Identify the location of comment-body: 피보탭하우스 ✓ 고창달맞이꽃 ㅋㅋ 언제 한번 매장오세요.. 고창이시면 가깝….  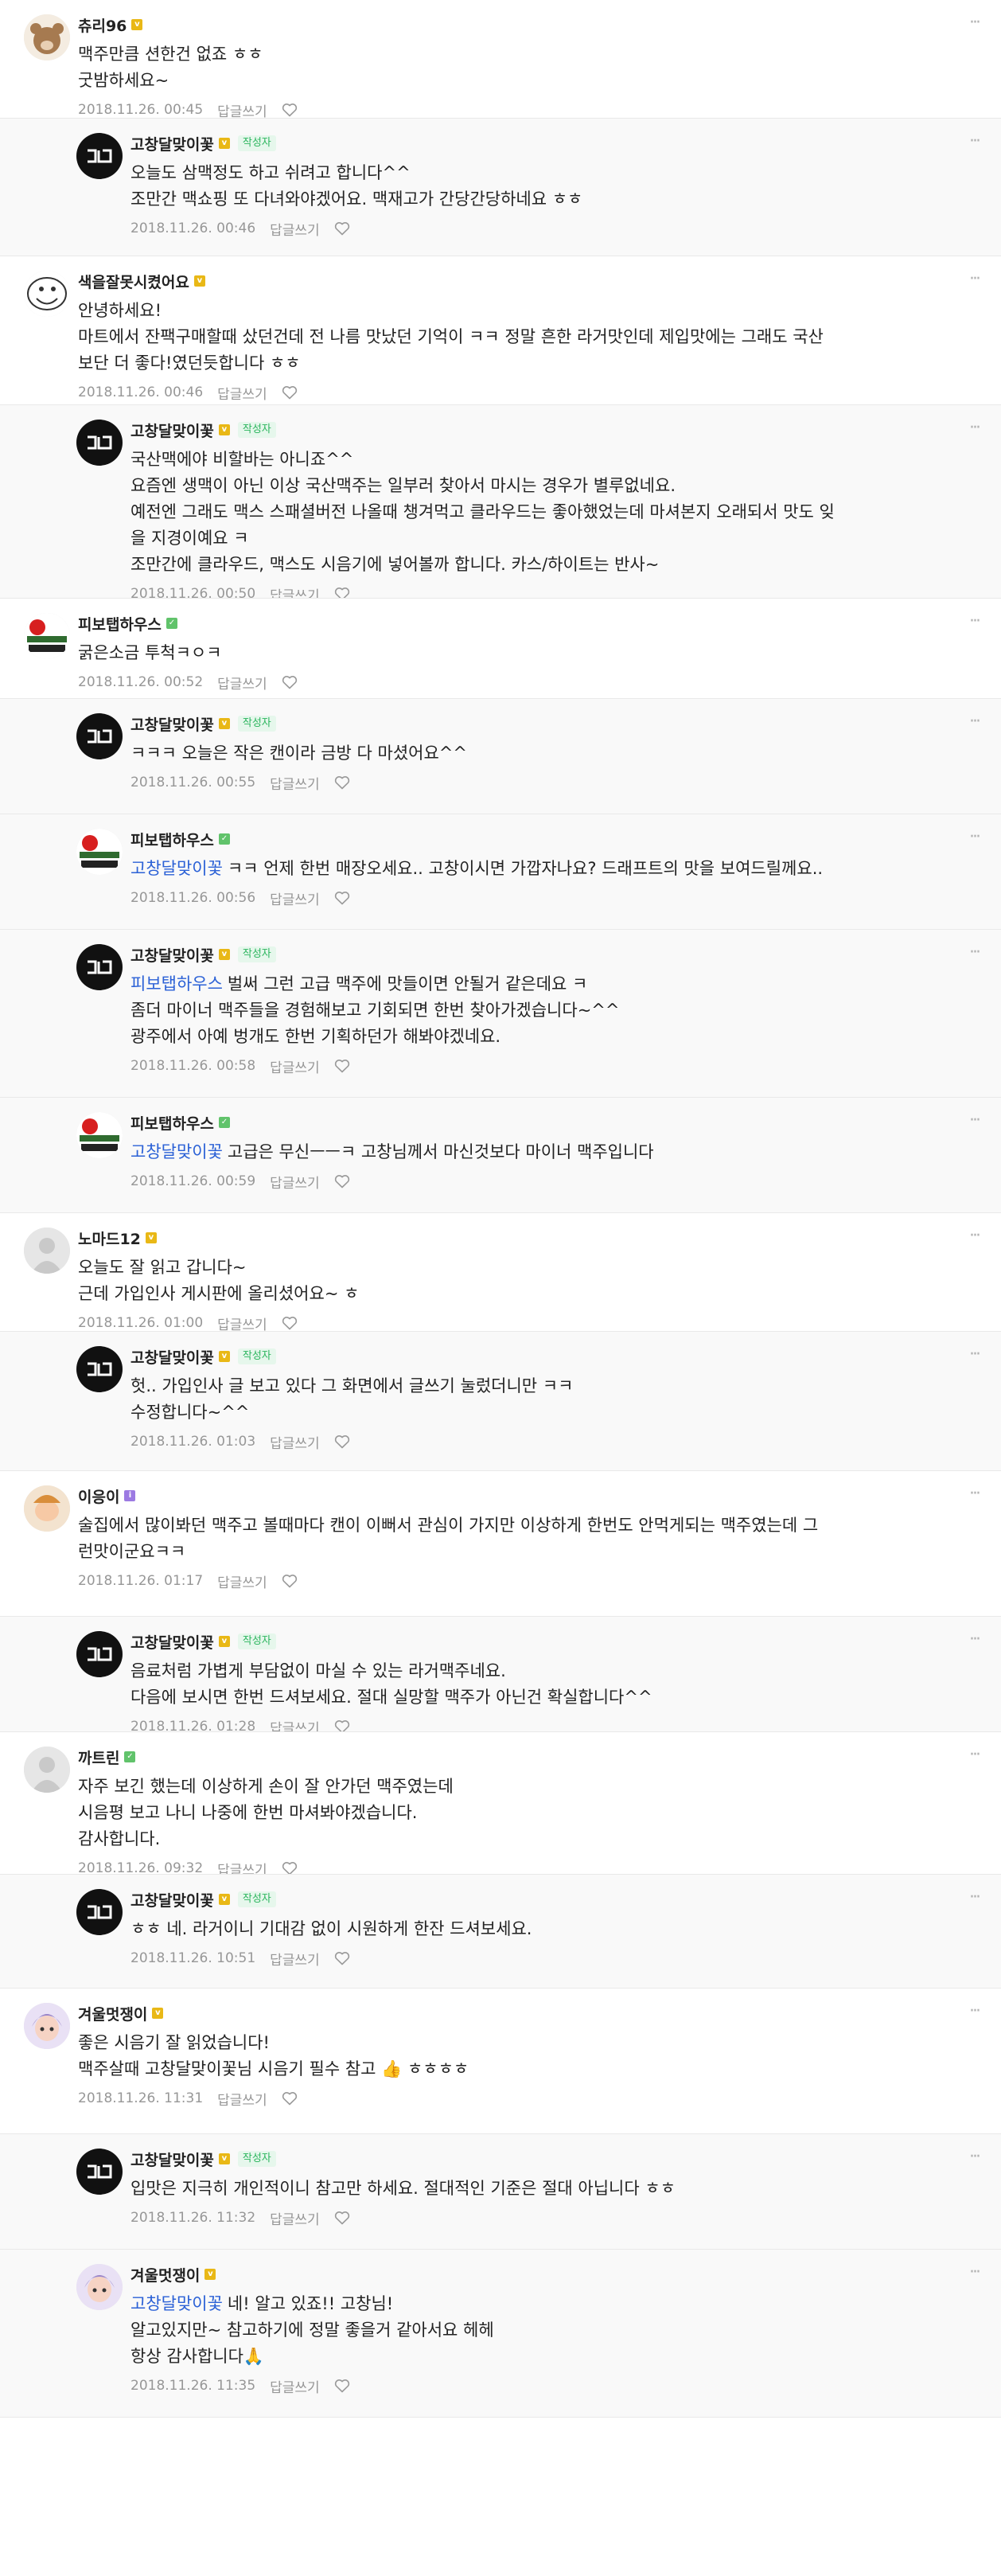
(541, 867).